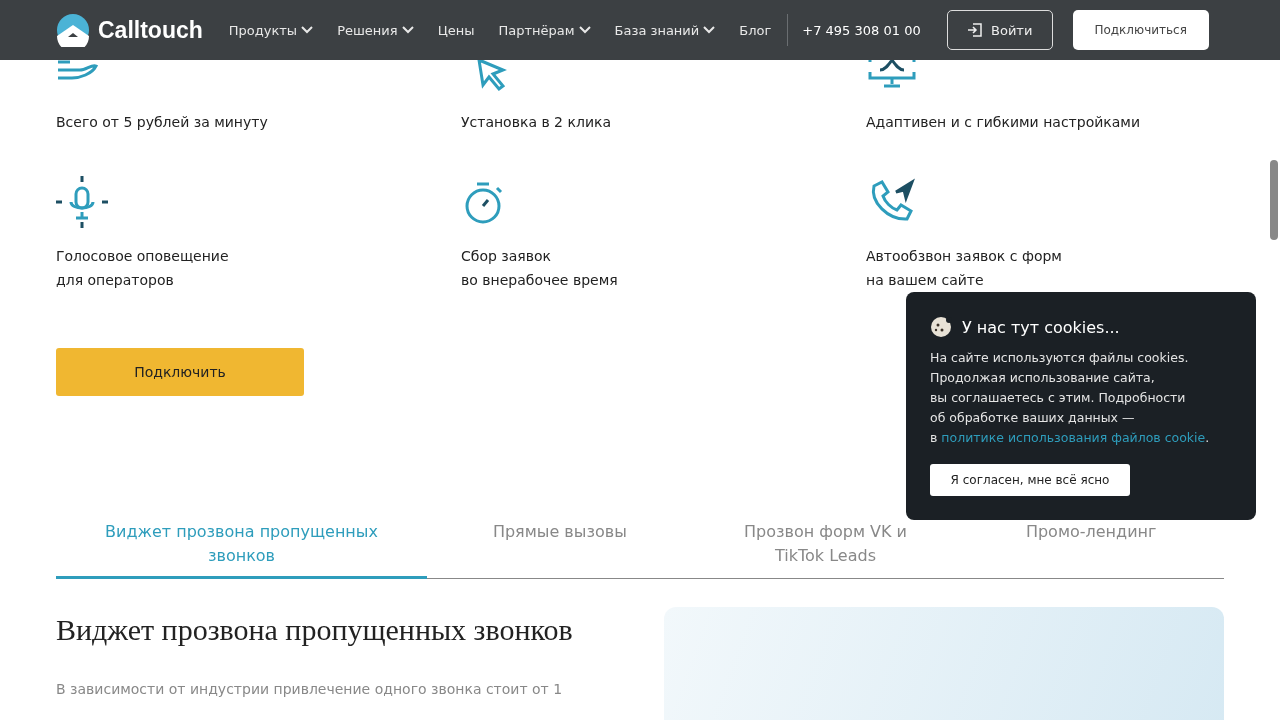 The height and width of the screenshot is (720, 1280). I want to click on nav-link: Цены, so click(456, 30).